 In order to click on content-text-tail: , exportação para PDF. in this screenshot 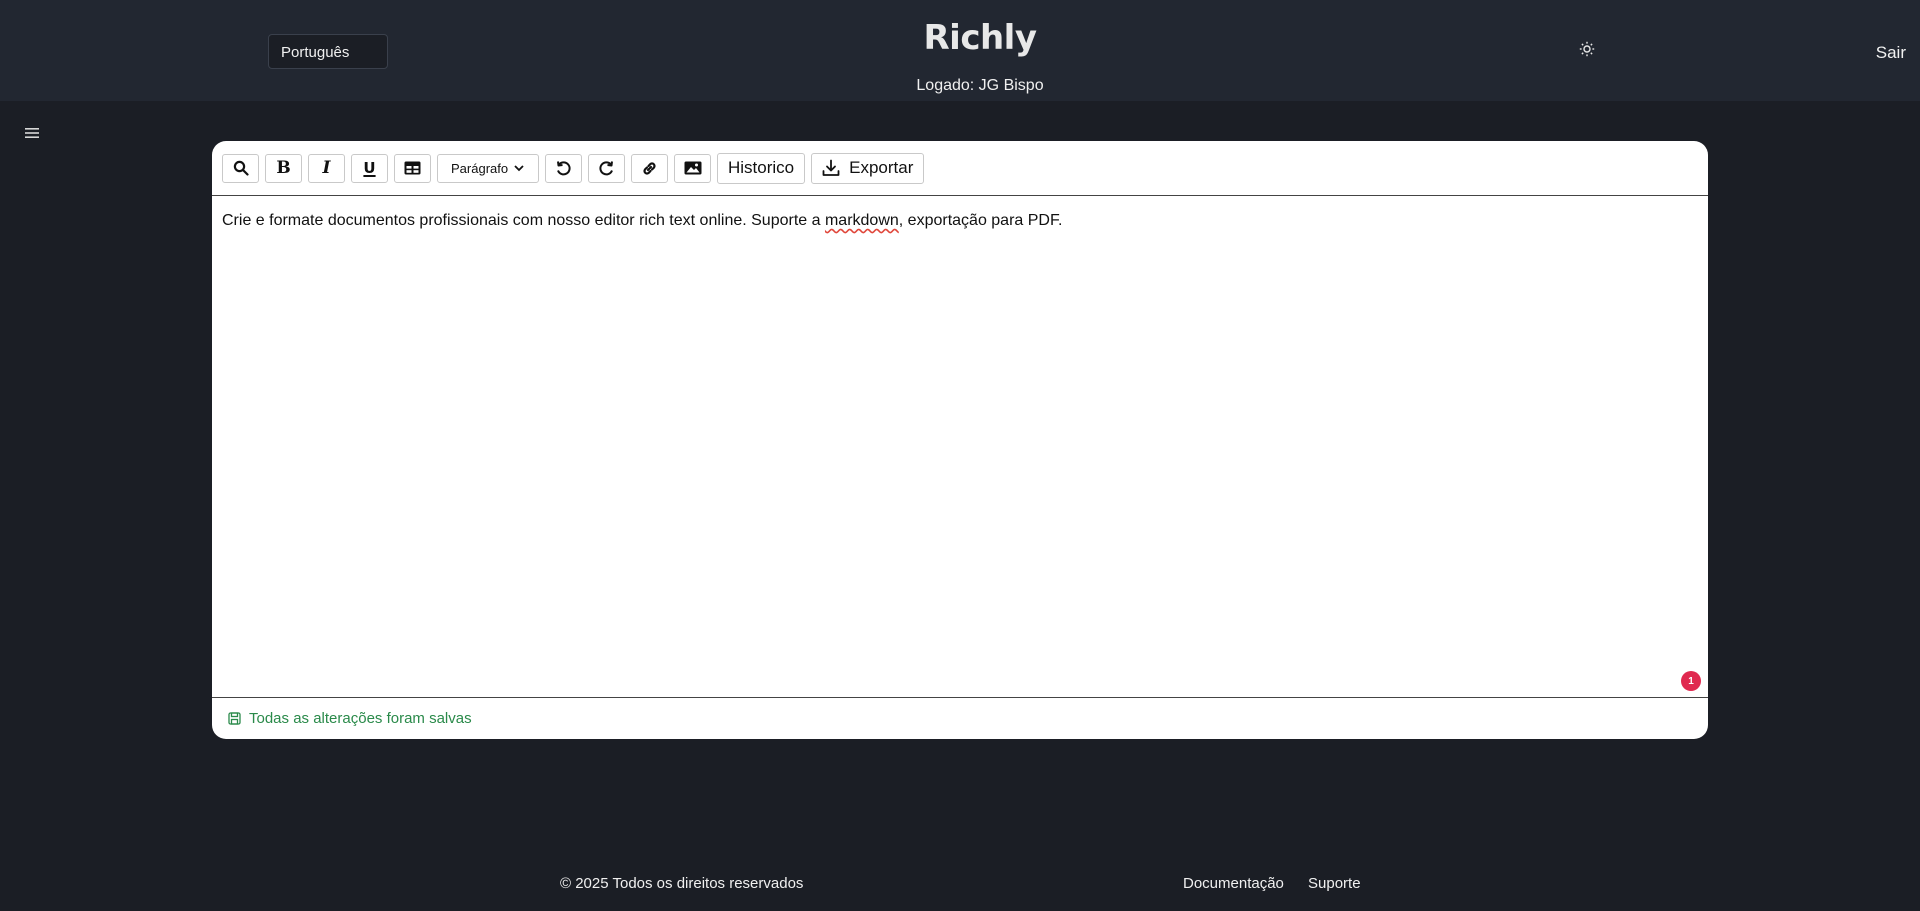, I will do `click(980, 220)`.